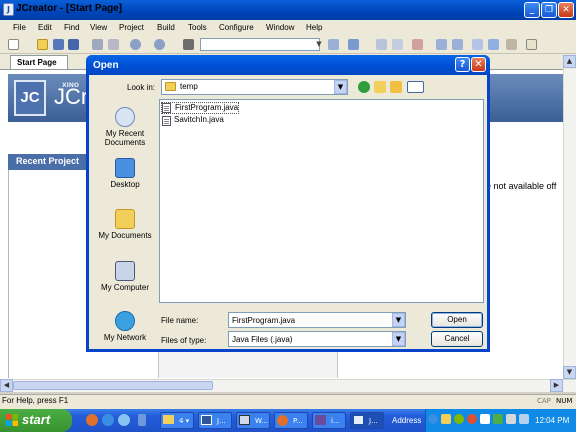  I want to click on chevron-down-icon: ▼, so click(319, 44).